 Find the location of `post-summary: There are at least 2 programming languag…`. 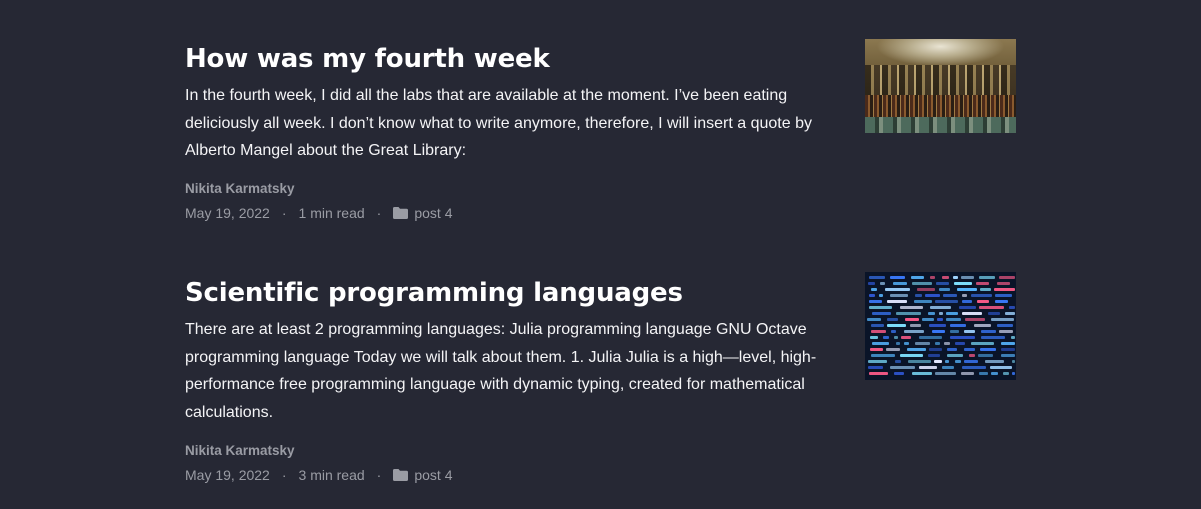

post-summary: There are at least 2 programming languag… is located at coordinates (501, 371).